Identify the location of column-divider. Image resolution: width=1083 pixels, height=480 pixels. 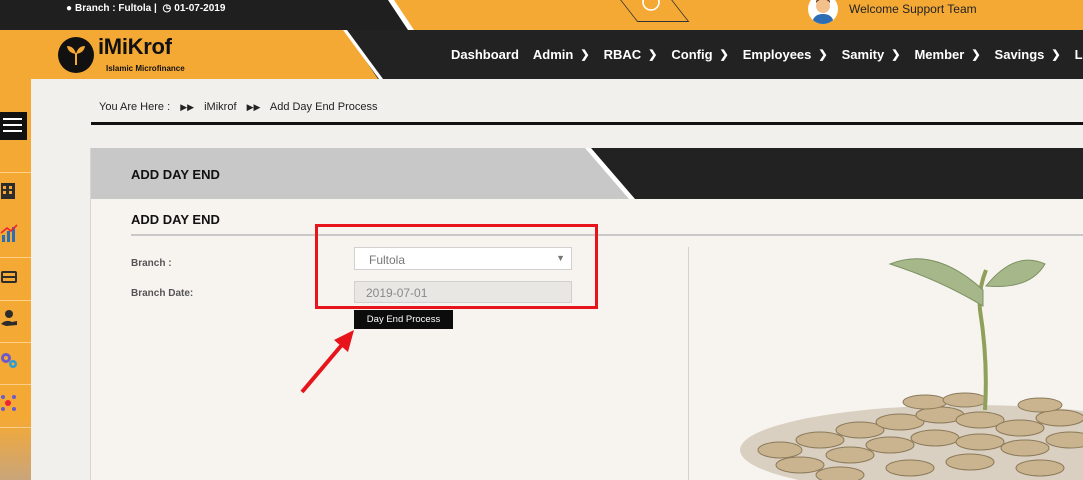
(688, 363).